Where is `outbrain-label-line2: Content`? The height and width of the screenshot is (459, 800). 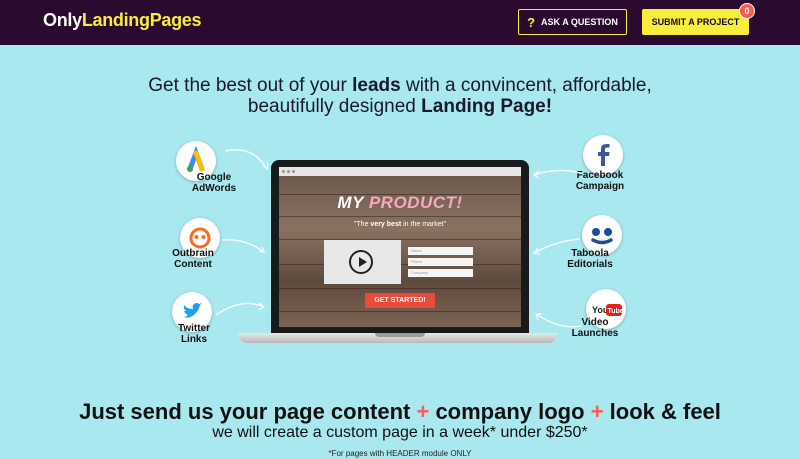
outbrain-label-line2: Content is located at coordinates (193, 264).